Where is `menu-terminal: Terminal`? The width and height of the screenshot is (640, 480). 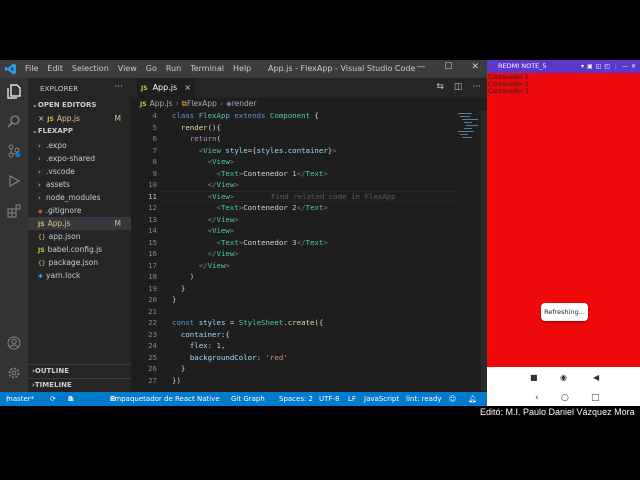 menu-terminal: Terminal is located at coordinates (207, 68).